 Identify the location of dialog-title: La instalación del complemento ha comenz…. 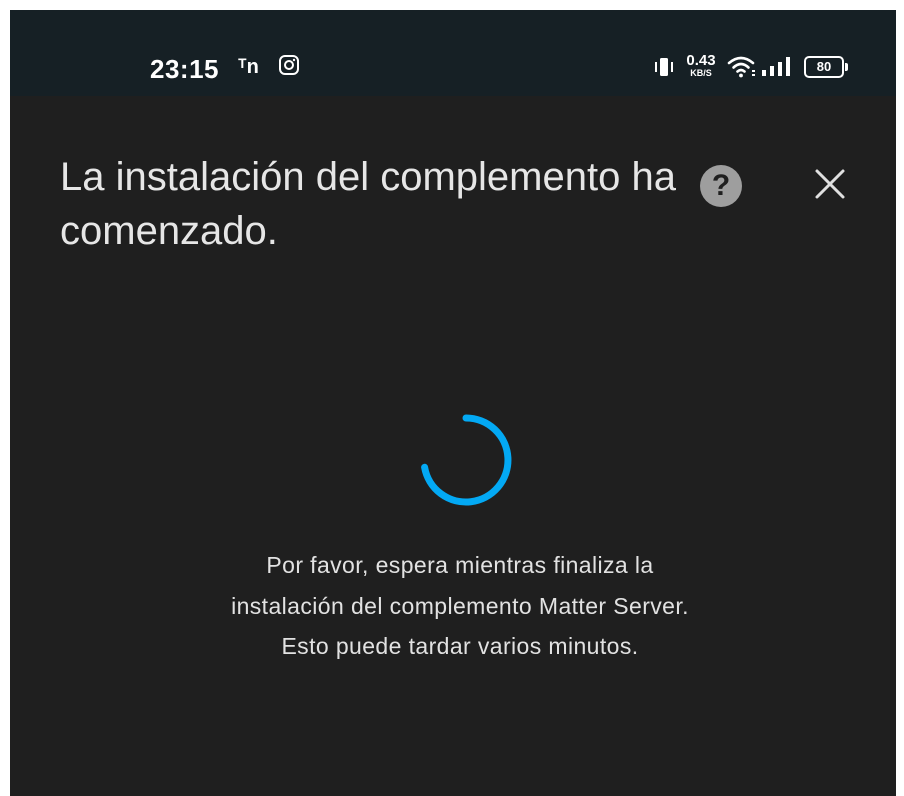
(368, 204).